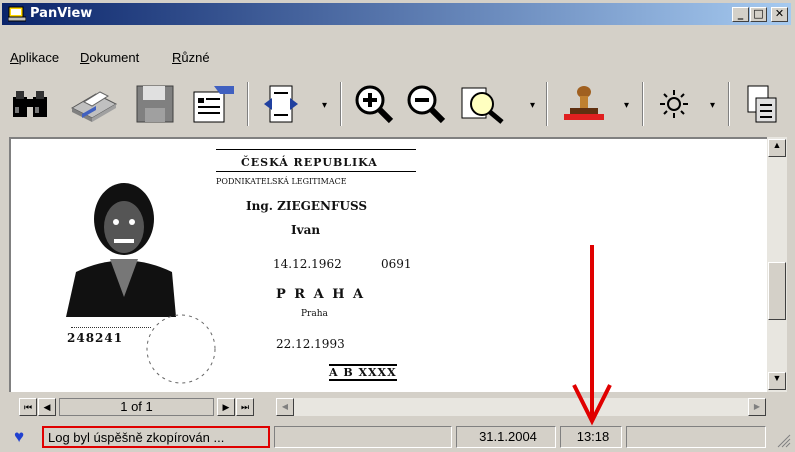 The image size is (795, 452). What do you see at coordinates (324, 105) in the screenshot?
I see `page-flip-dropdown-icon: ▾` at bounding box center [324, 105].